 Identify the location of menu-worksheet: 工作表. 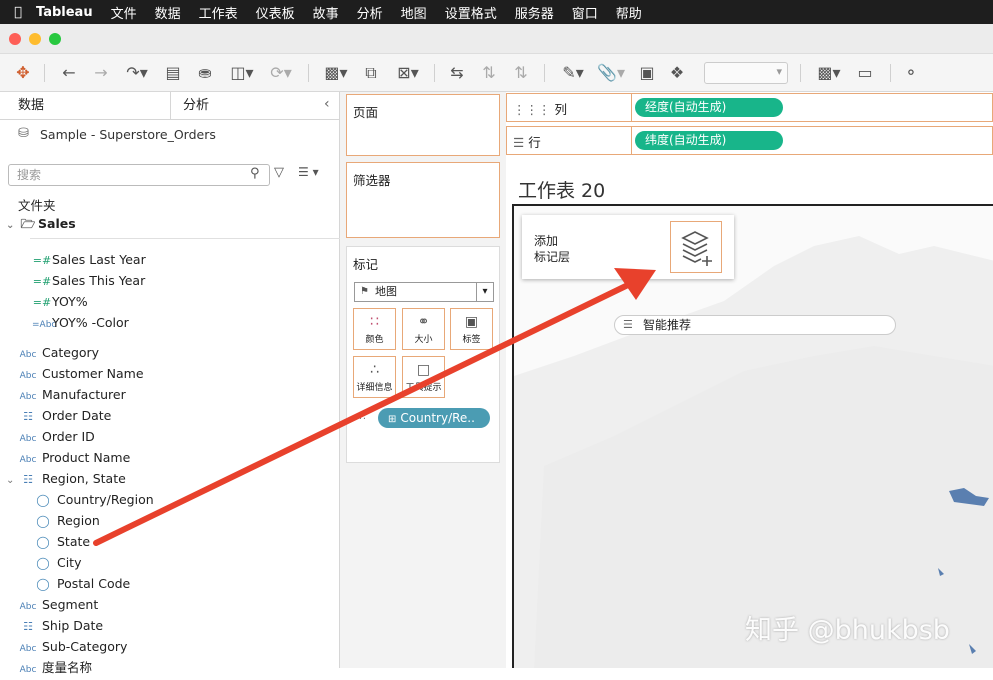
(218, 12).